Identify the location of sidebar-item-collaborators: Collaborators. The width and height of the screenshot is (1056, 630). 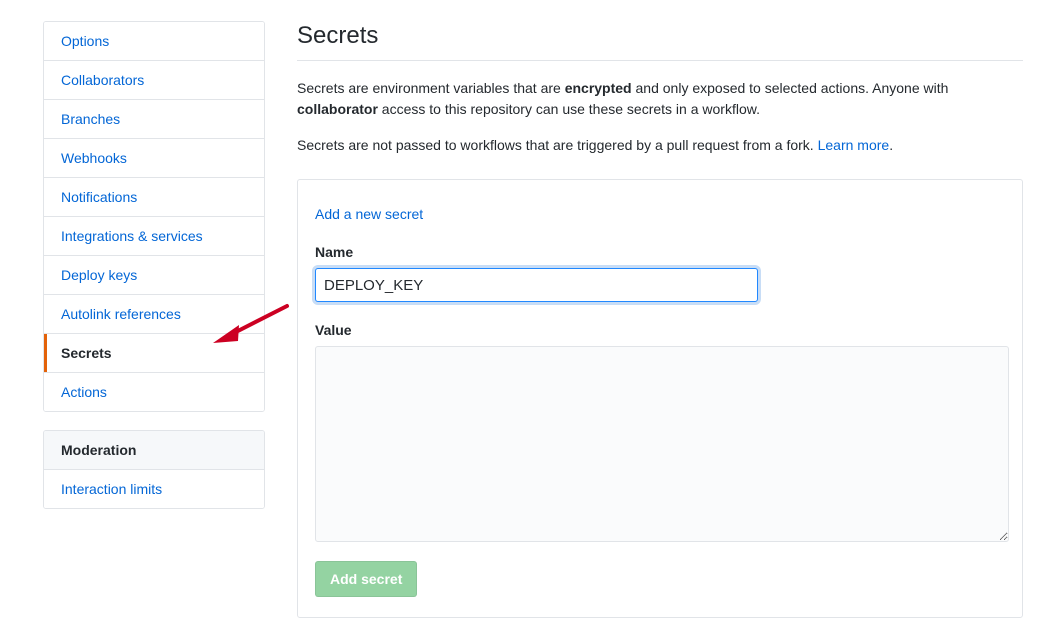
(154, 80).